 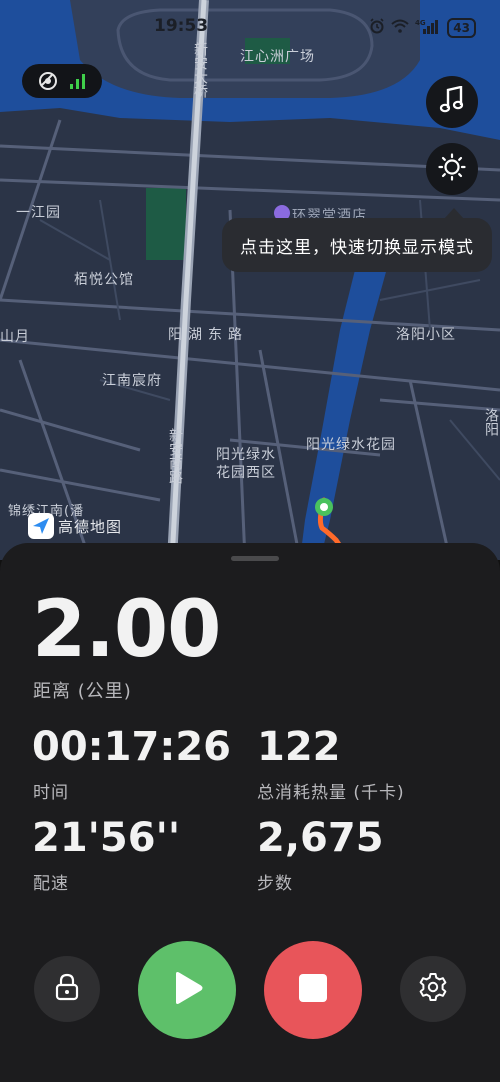 I want to click on resume-button, so click(x=187, y=990).